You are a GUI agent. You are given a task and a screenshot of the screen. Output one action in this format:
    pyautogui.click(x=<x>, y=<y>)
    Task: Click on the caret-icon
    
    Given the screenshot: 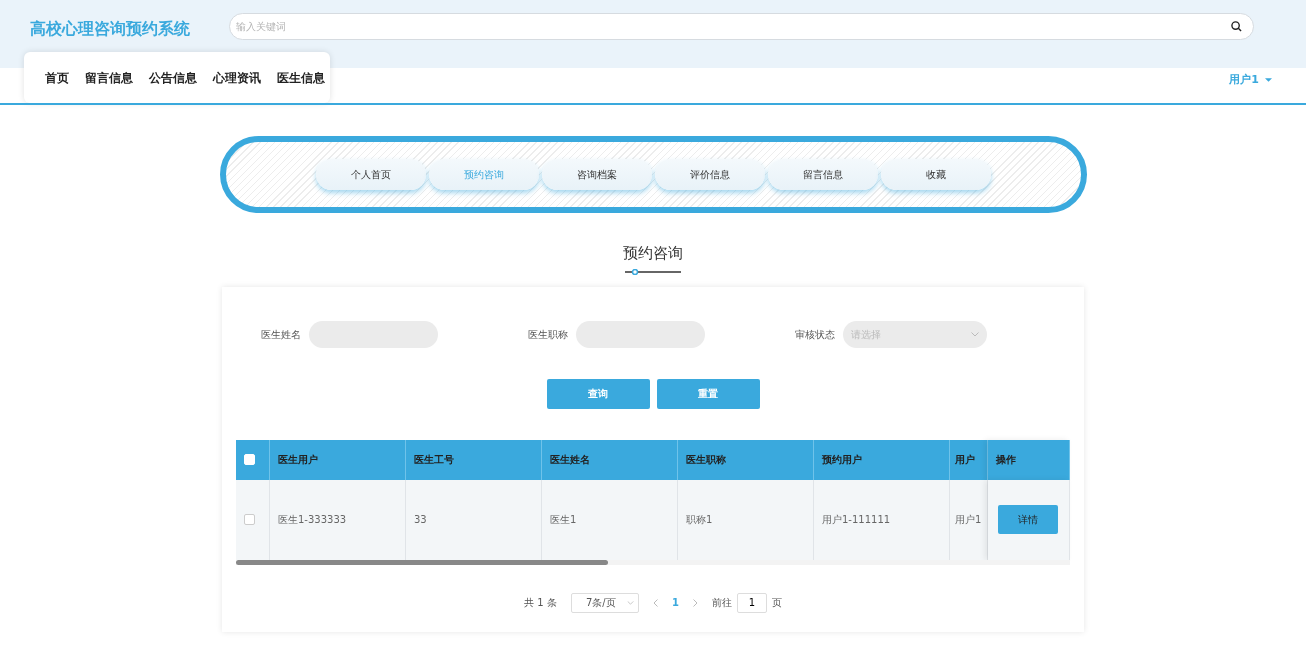 What is the action you would take?
    pyautogui.click(x=1268, y=80)
    